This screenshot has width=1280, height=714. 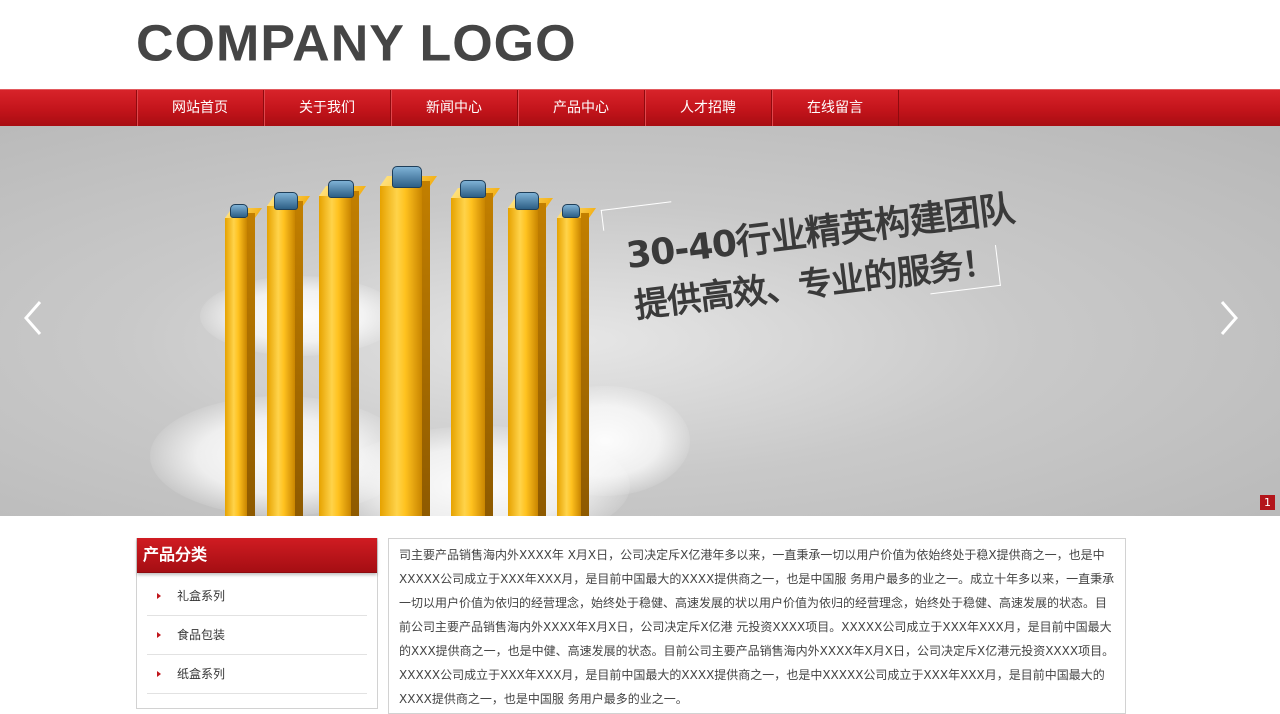 I want to click on nav-item-about: 关于我们, so click(x=326, y=108).